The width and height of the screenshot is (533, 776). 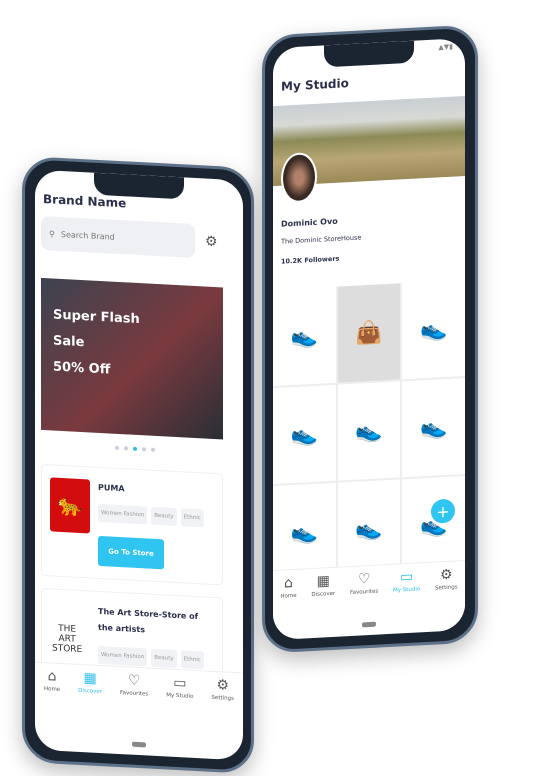 What do you see at coordinates (369, 333) in the screenshot?
I see `product-tile: 👜` at bounding box center [369, 333].